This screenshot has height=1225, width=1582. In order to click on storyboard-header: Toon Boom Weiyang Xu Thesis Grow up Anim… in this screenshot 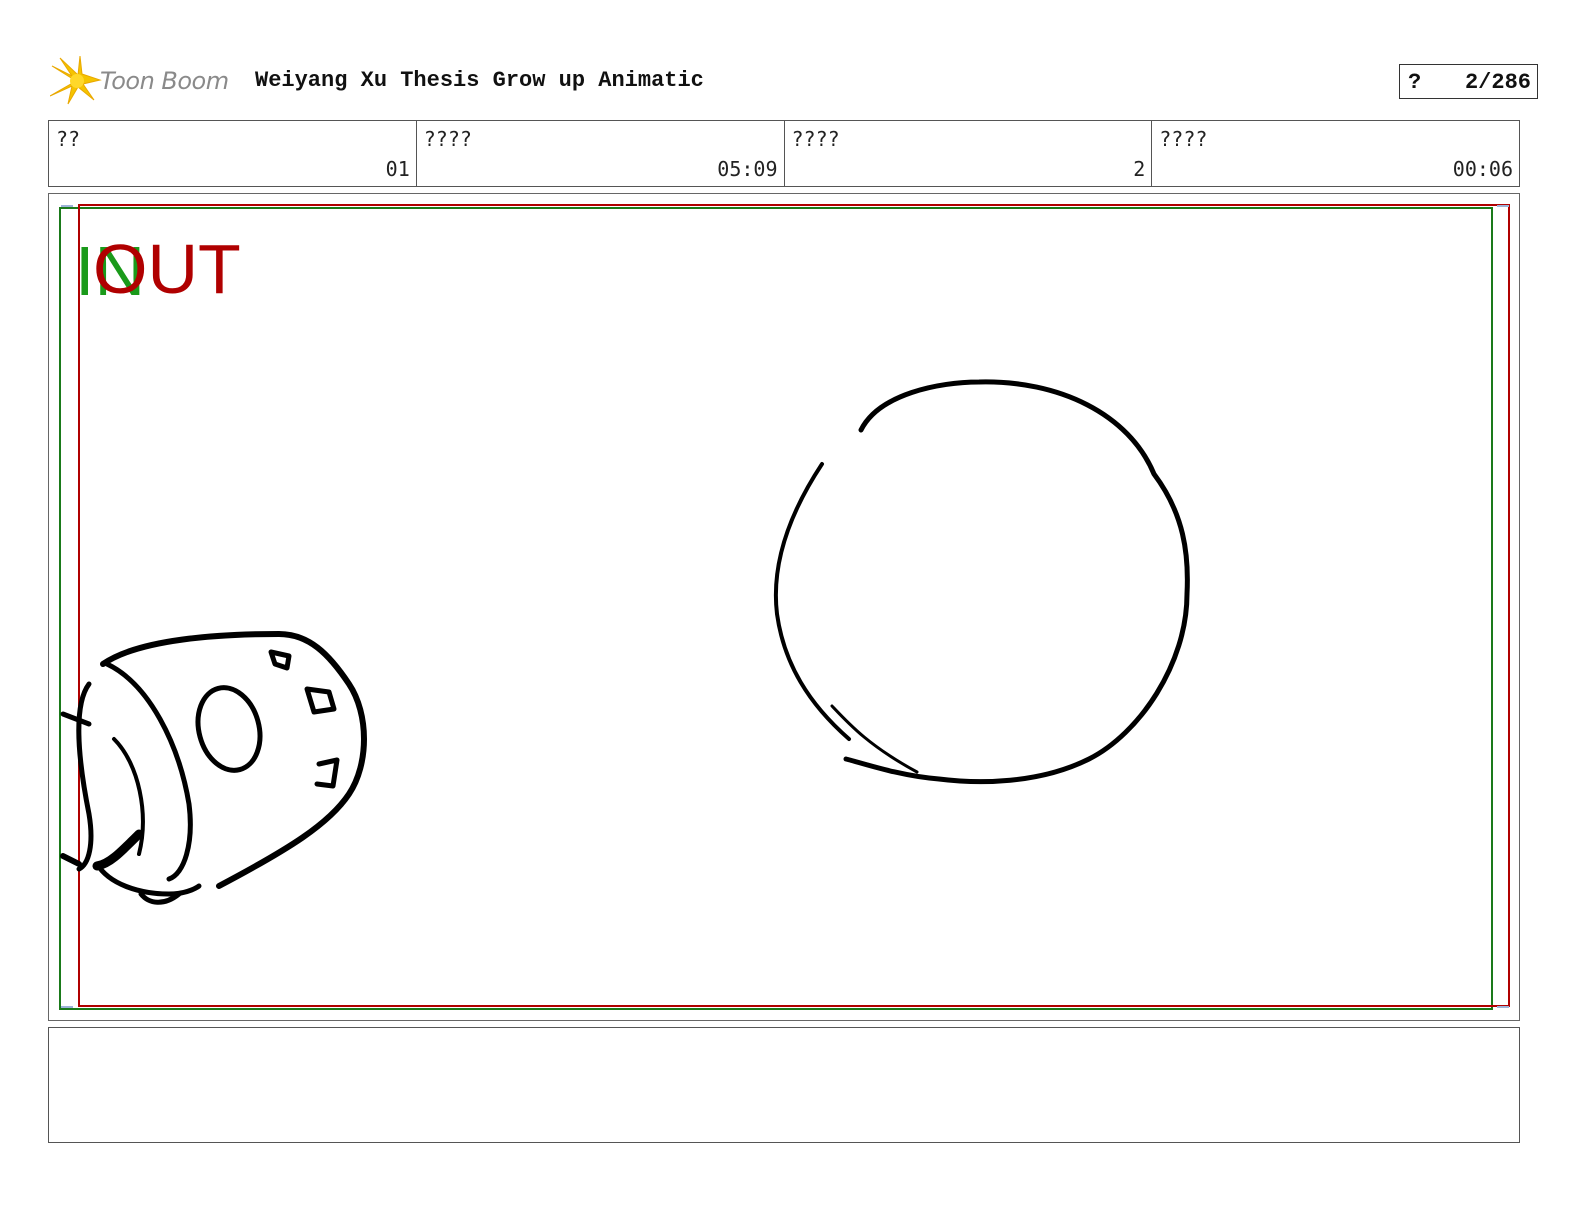, I will do `click(794, 81)`.